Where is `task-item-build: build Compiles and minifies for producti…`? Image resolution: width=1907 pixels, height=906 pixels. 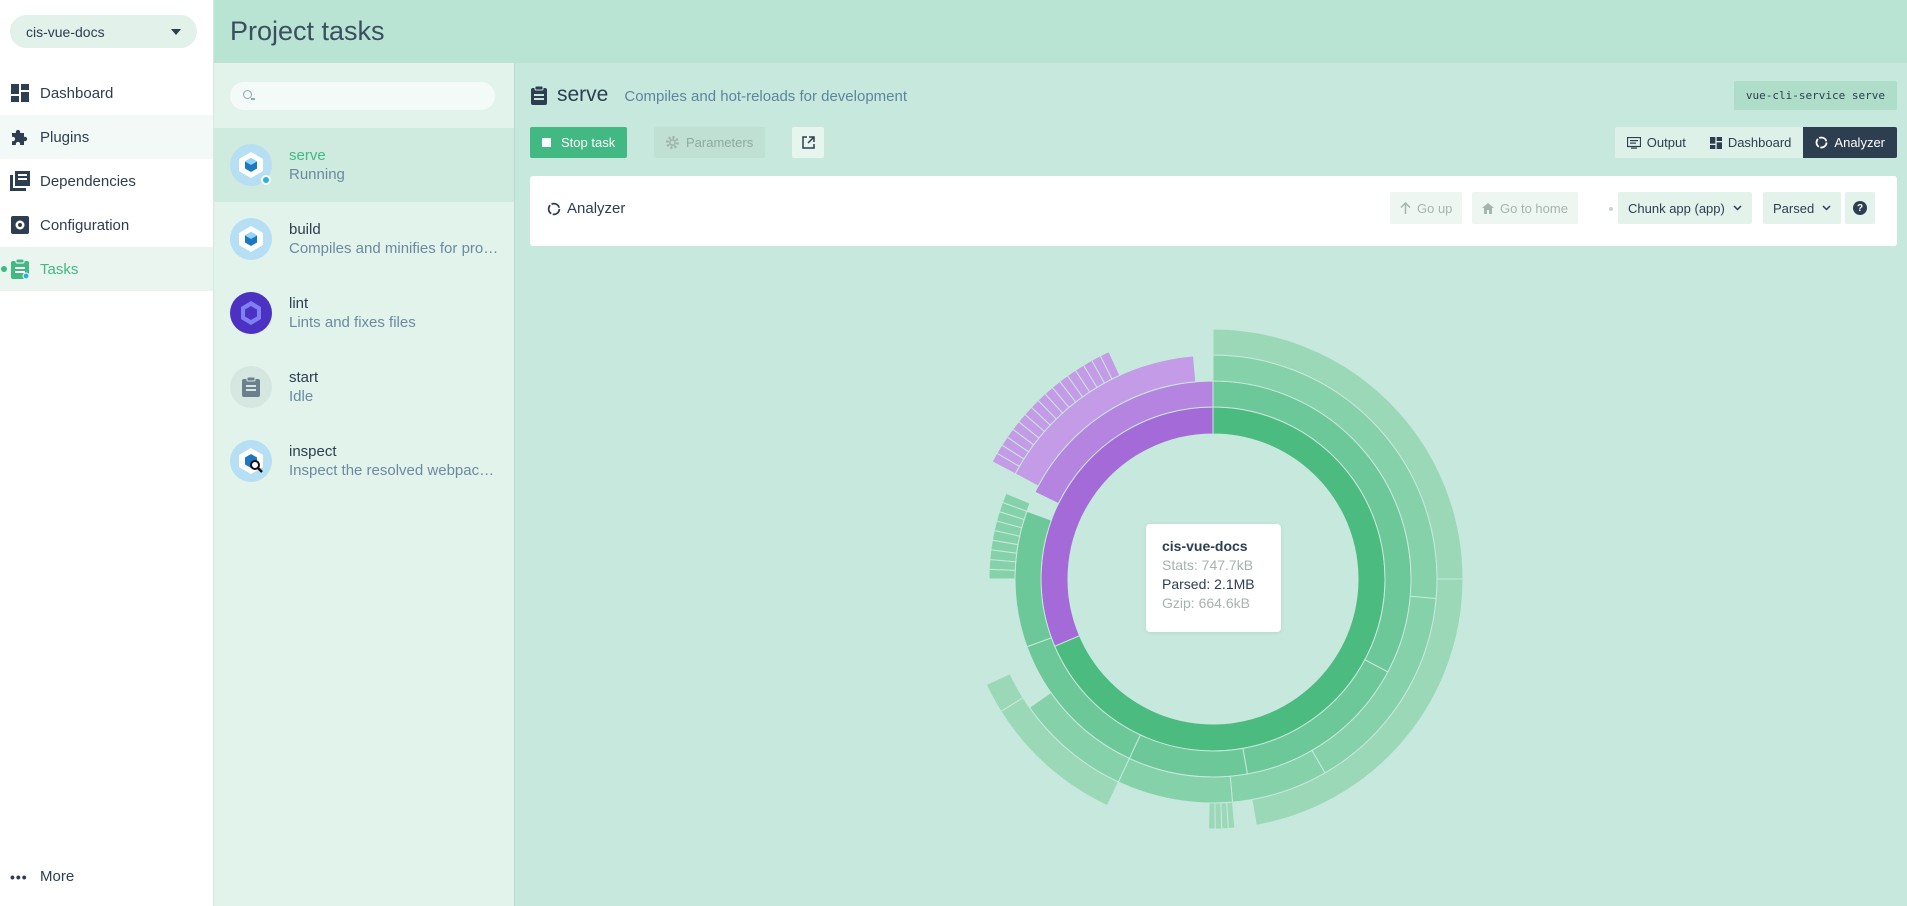 task-item-build: build Compiles and minifies for producti… is located at coordinates (364, 239).